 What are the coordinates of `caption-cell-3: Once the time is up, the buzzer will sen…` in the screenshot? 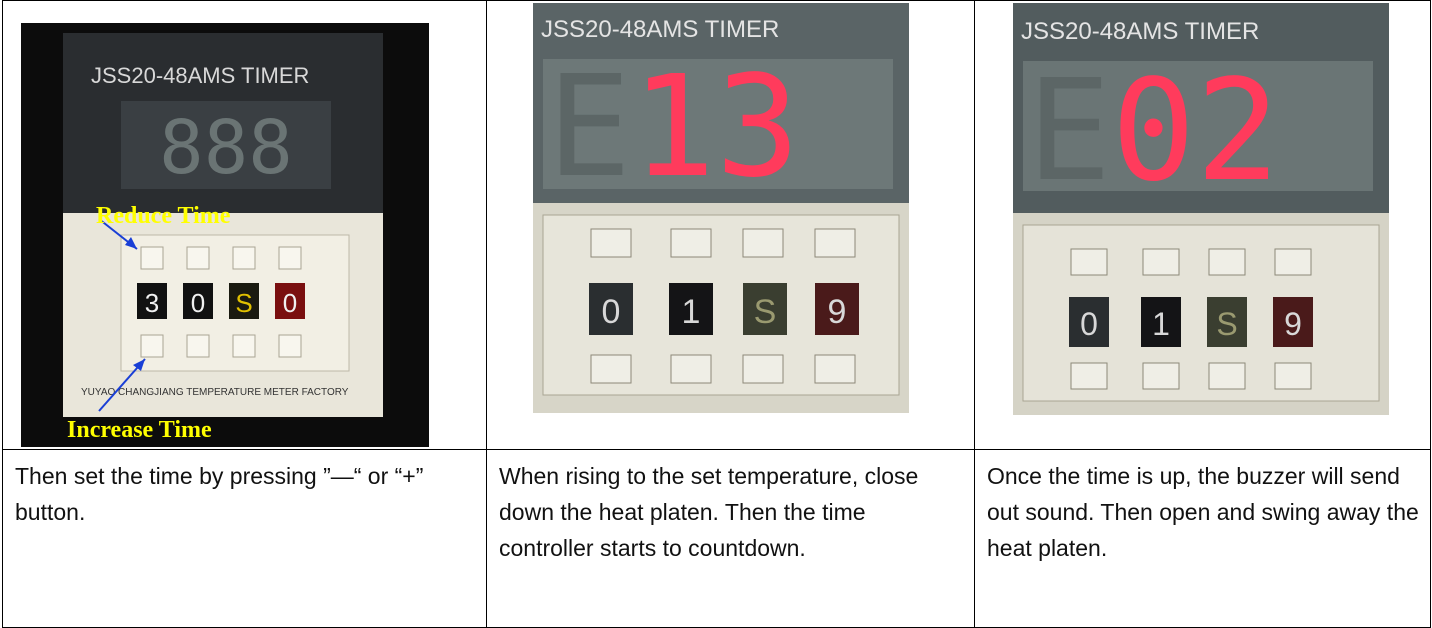 It's located at (1202, 538).